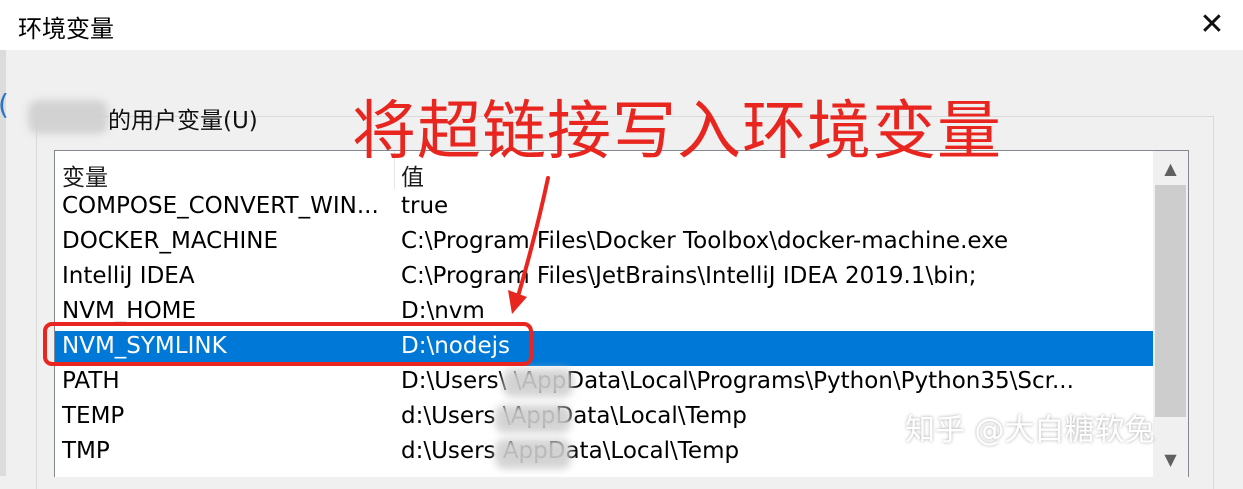  What do you see at coordinates (443, 311) in the screenshot?
I see `variable-value: D:\nvm` at bounding box center [443, 311].